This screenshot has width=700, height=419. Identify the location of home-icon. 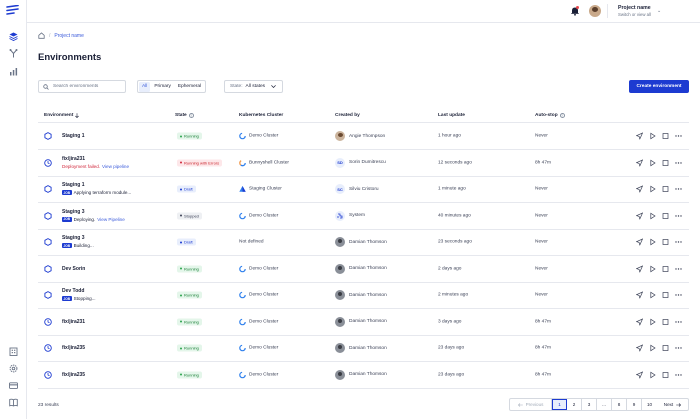
(41, 35).